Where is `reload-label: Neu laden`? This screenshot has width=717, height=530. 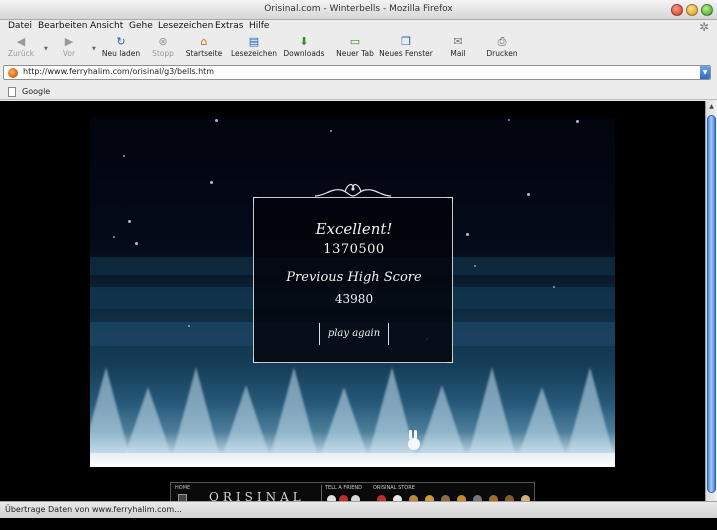
reload-label: Neu laden is located at coordinates (121, 53).